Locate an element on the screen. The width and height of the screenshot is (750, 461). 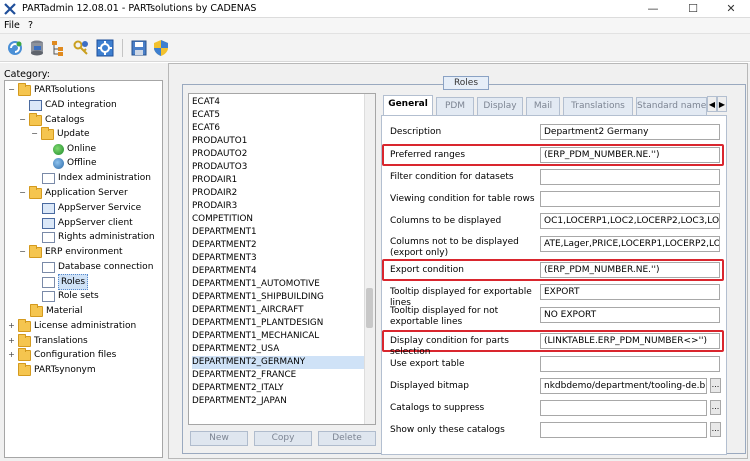
list-item: PRODAUTO1 is located at coordinates (281, 141).